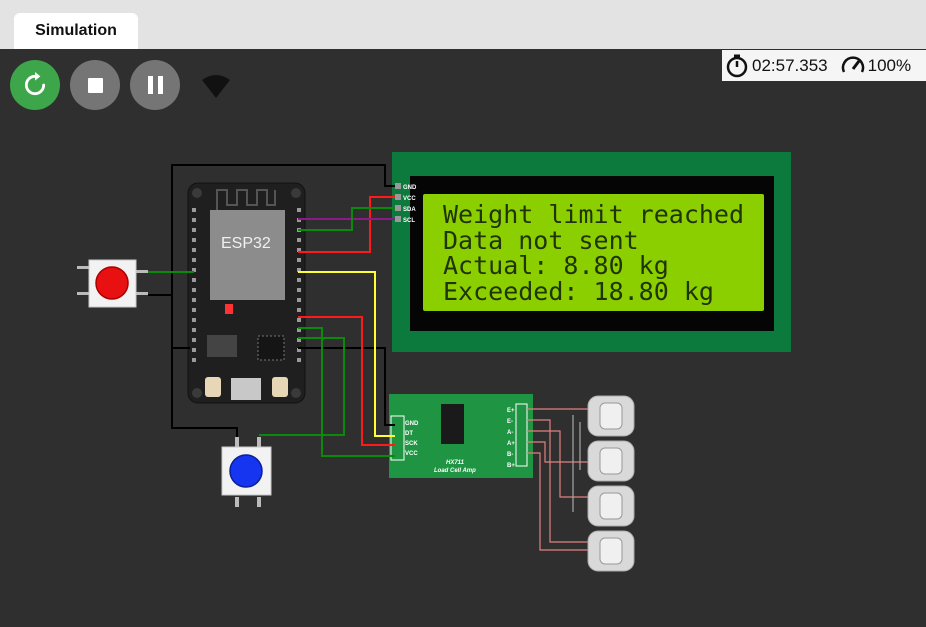 This screenshot has width=926, height=627. What do you see at coordinates (246, 472) in the screenshot?
I see `blue-pushbutton` at bounding box center [246, 472].